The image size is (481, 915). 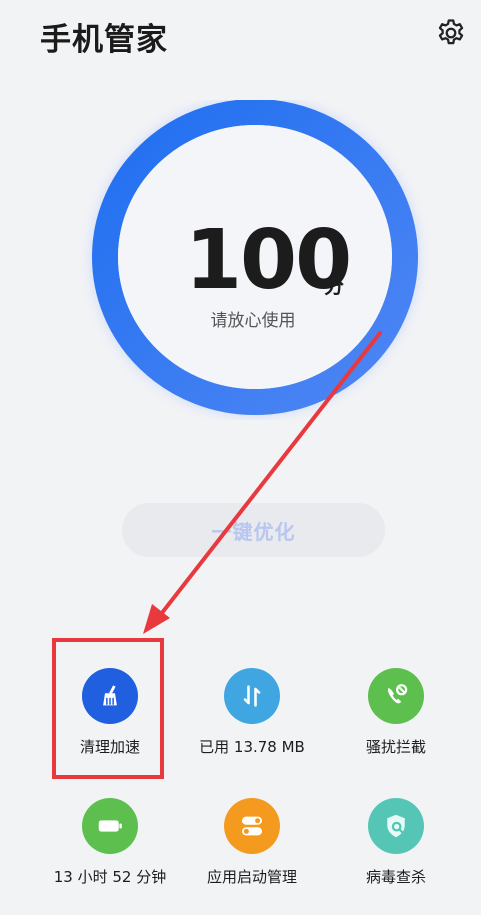 I want to click on battery-icon, so click(x=110, y=826).